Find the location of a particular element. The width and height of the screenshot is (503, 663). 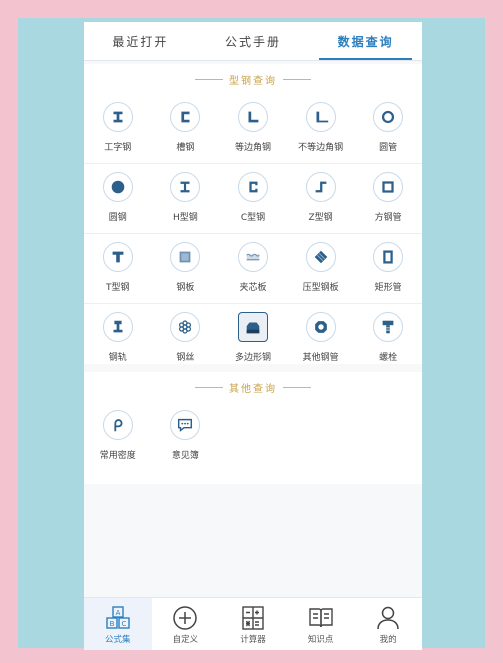

nav-label: 计算器 is located at coordinates (253, 639).